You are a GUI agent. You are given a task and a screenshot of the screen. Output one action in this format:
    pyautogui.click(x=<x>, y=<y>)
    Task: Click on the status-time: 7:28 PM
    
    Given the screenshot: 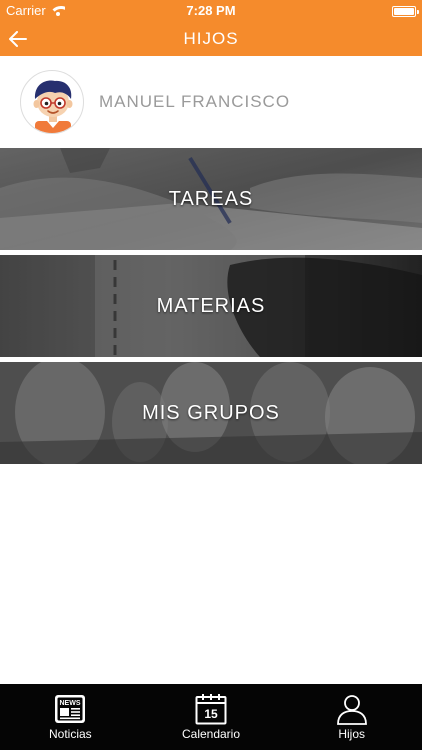 What is the action you would take?
    pyautogui.click(x=211, y=10)
    